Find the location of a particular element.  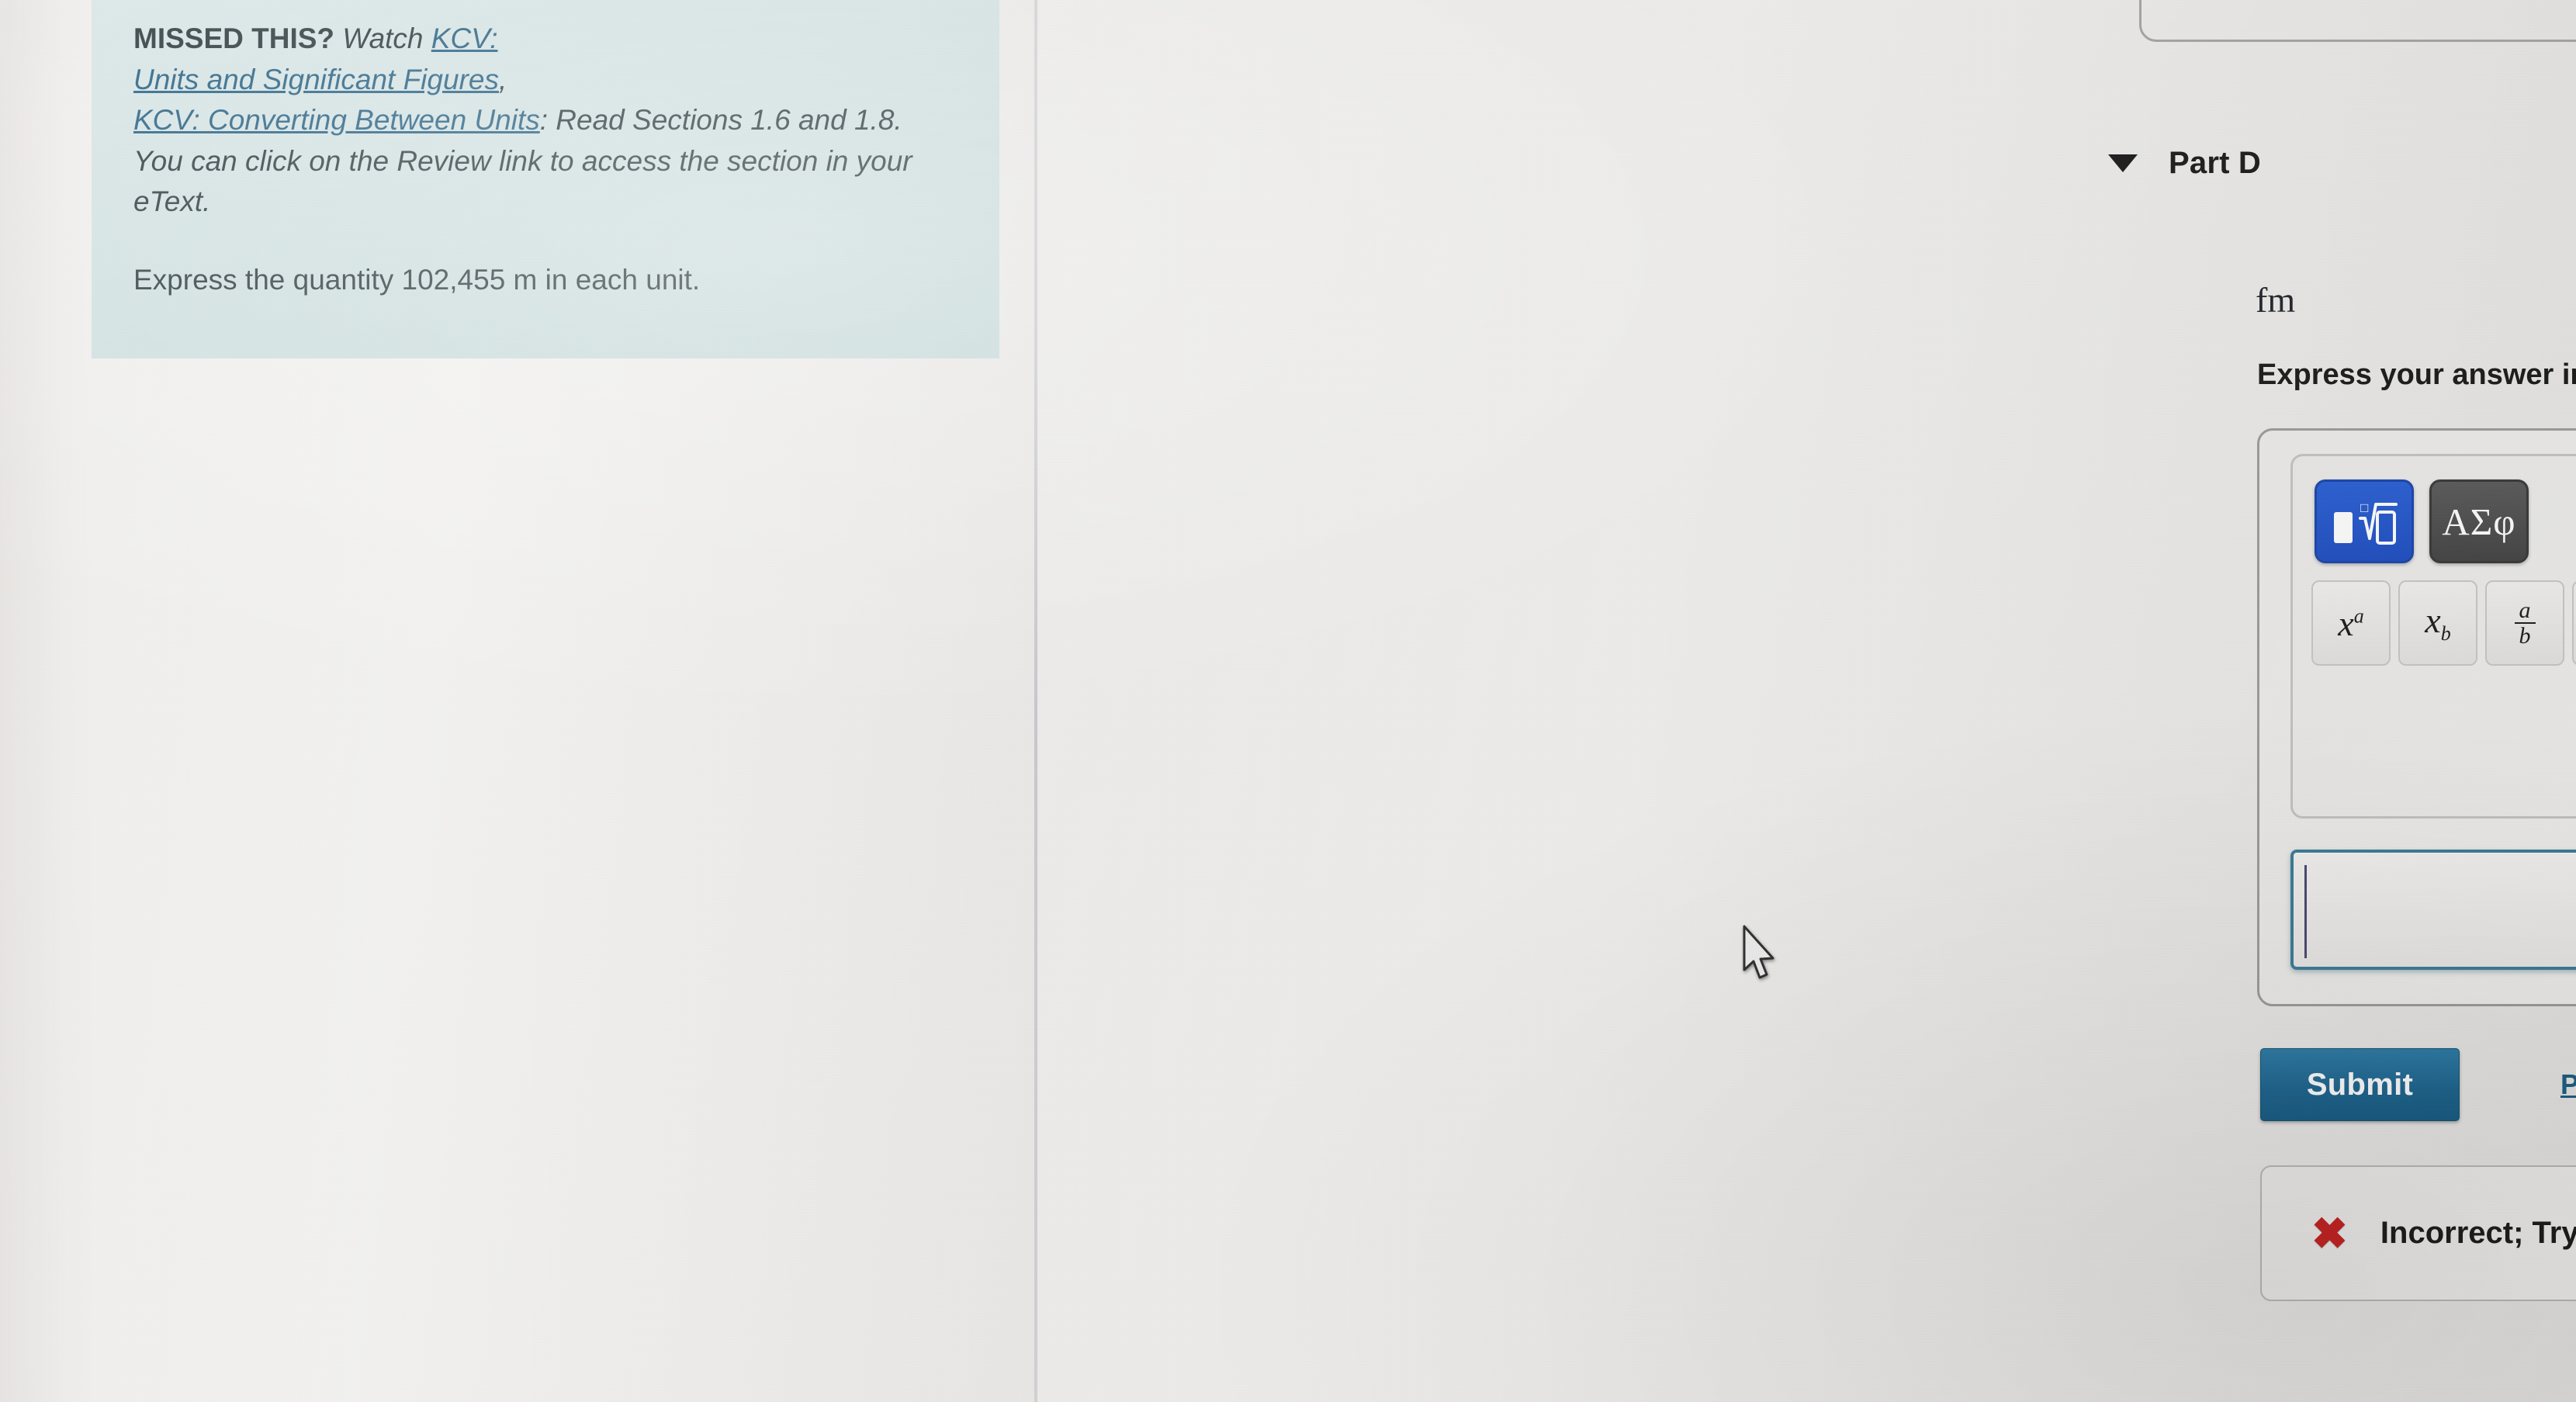

mouse-pointer-icon is located at coordinates (1758, 952).